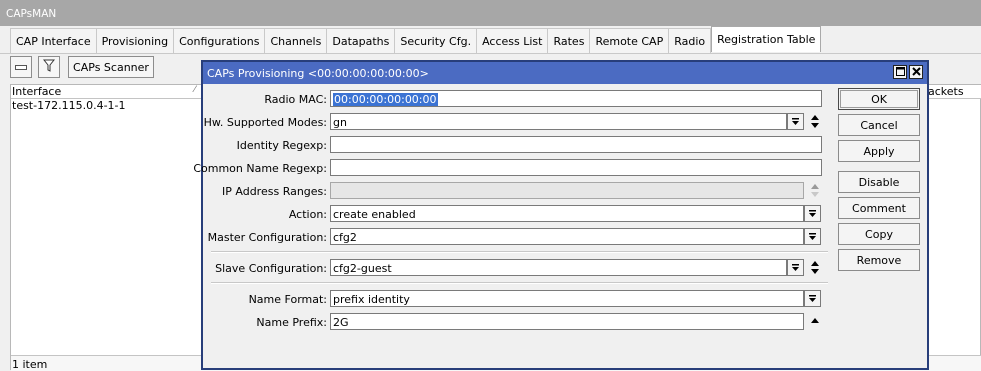  What do you see at coordinates (271, 268) in the screenshot?
I see `slave-config-label: Slave Configuration:` at bounding box center [271, 268].